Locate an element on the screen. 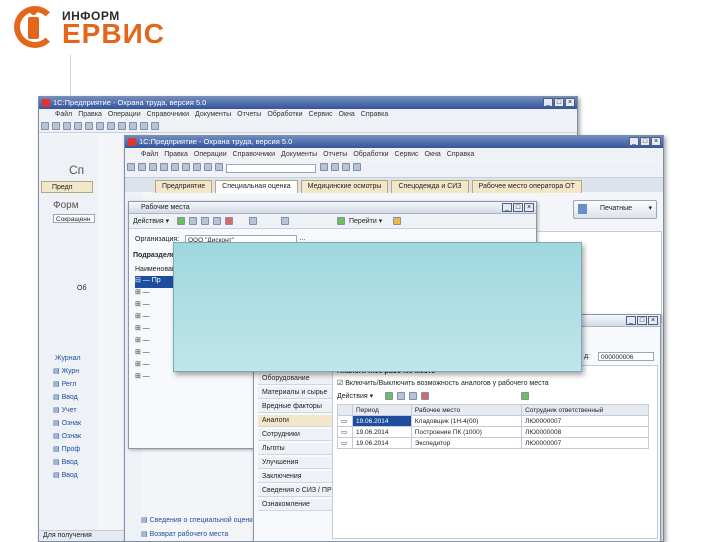 This screenshot has width=720, height=542. col-employee: Сотрудник ответственный is located at coordinates (585, 410).